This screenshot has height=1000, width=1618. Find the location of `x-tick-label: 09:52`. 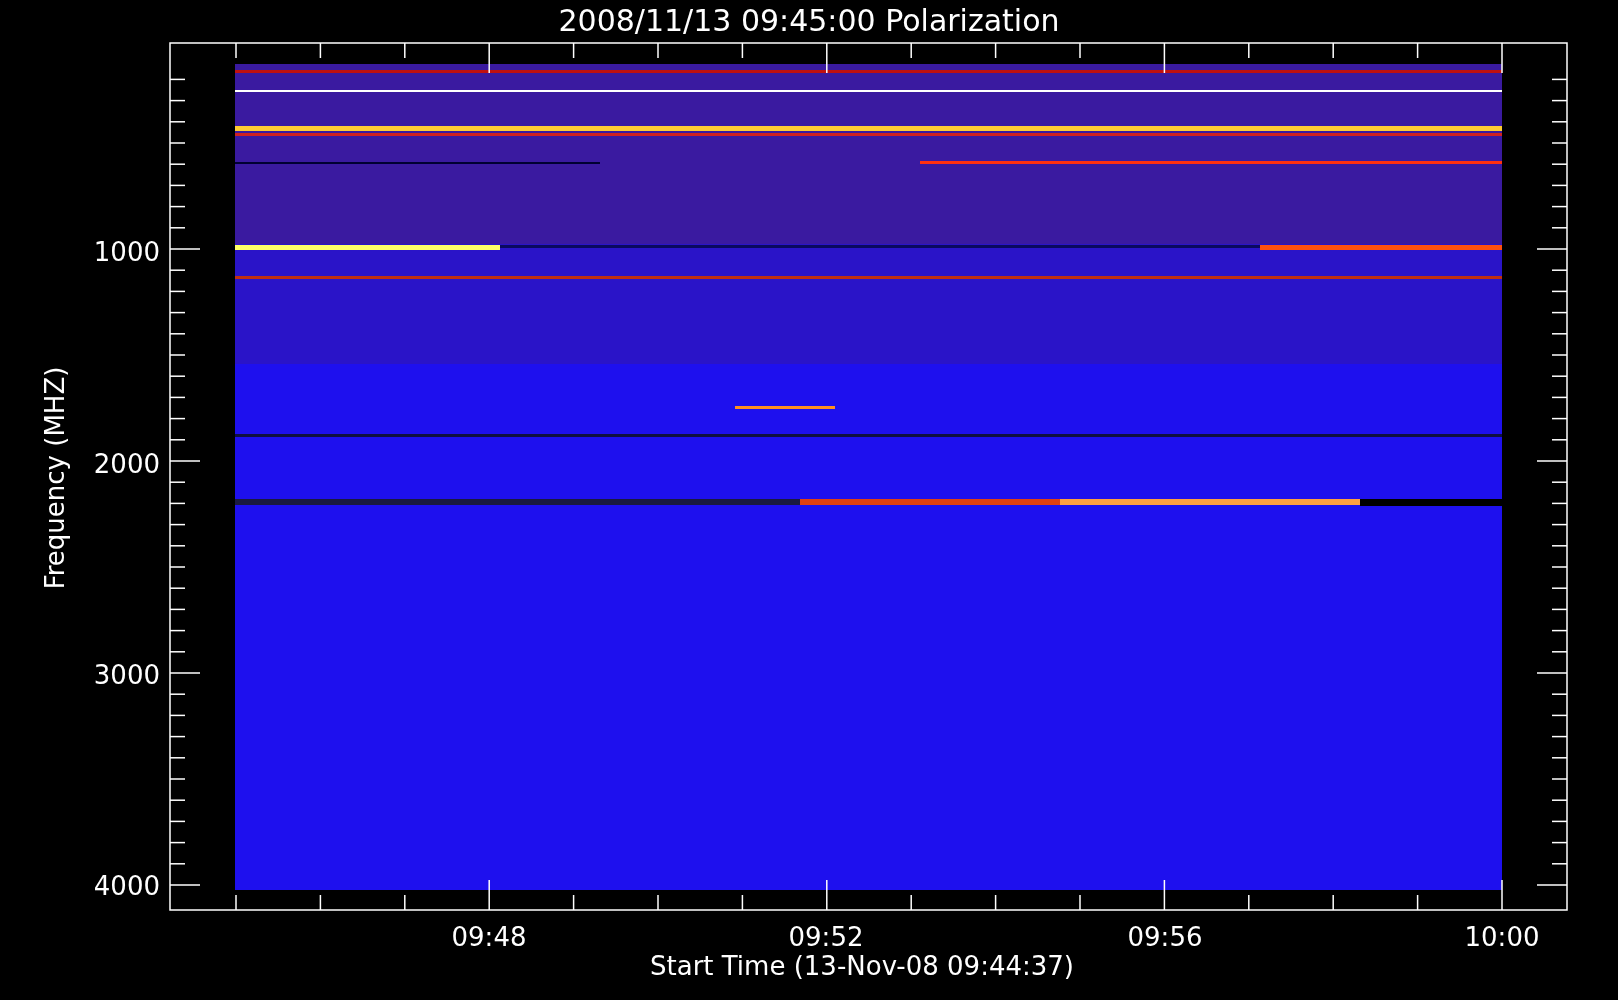

x-tick-label: 09:52 is located at coordinates (826, 937).